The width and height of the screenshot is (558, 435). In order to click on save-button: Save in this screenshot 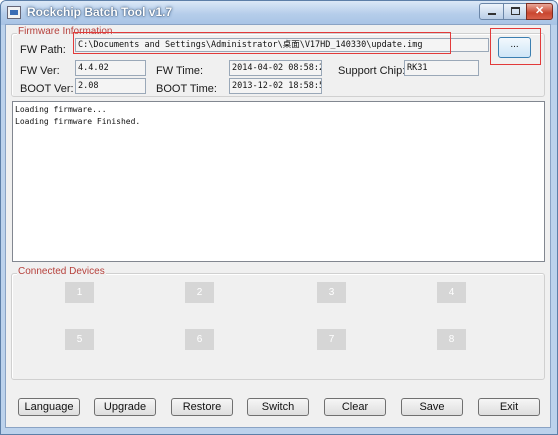, I will do `click(432, 407)`.